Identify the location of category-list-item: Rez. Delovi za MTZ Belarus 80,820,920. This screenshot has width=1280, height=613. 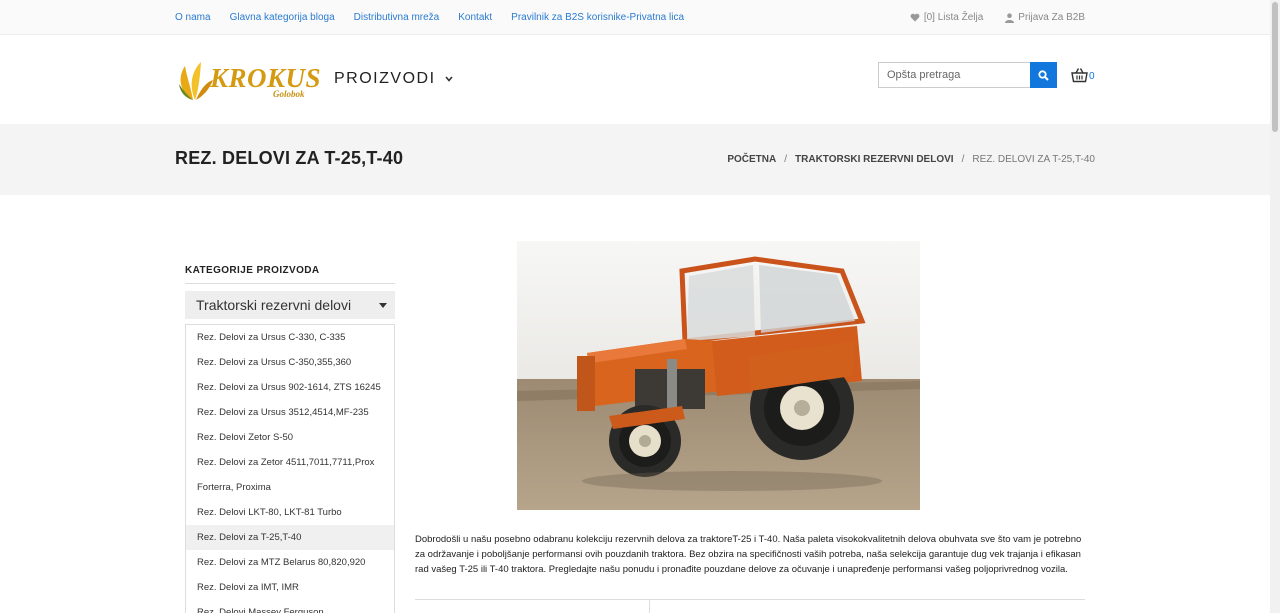
(290, 562).